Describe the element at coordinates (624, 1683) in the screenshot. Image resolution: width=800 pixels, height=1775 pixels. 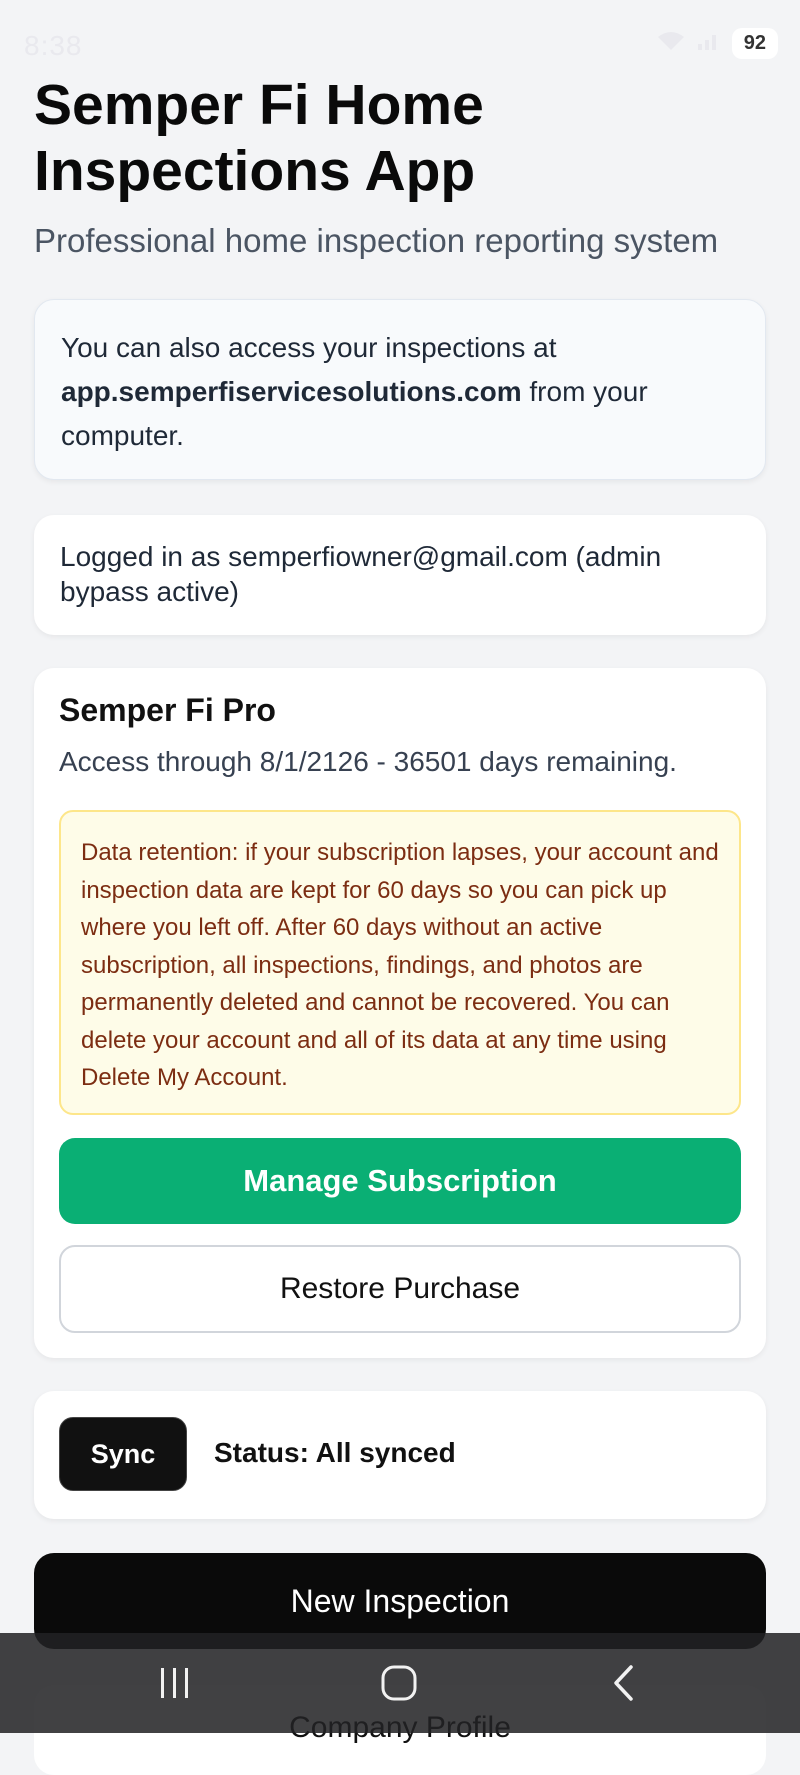
I see `back-icon` at that location.